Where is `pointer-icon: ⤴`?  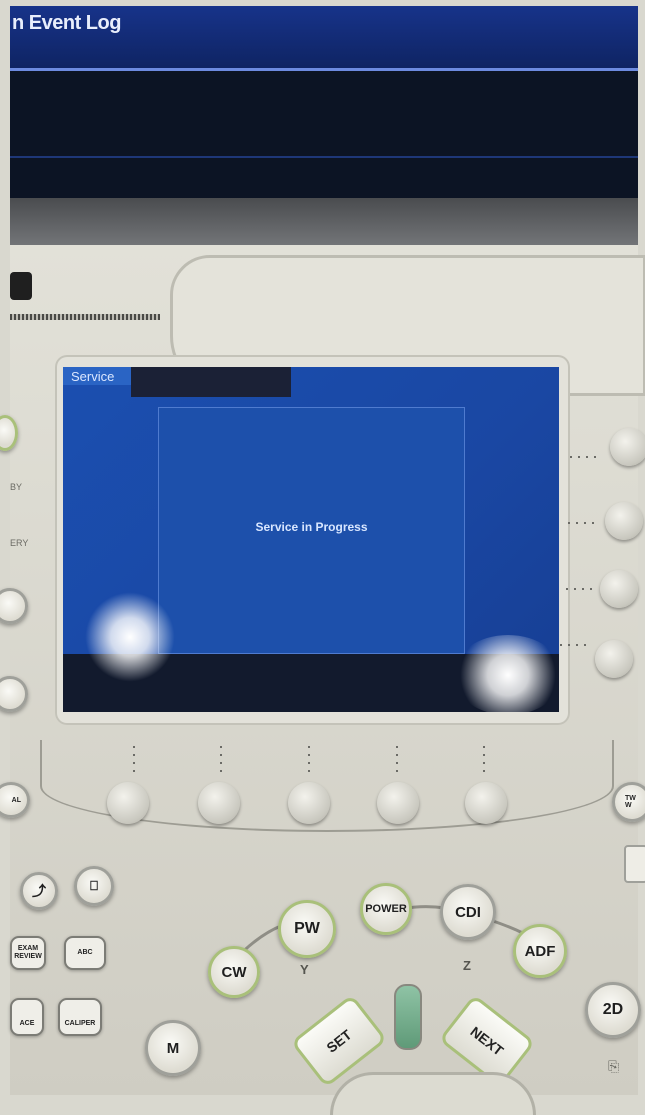 pointer-icon: ⤴ is located at coordinates (39, 891).